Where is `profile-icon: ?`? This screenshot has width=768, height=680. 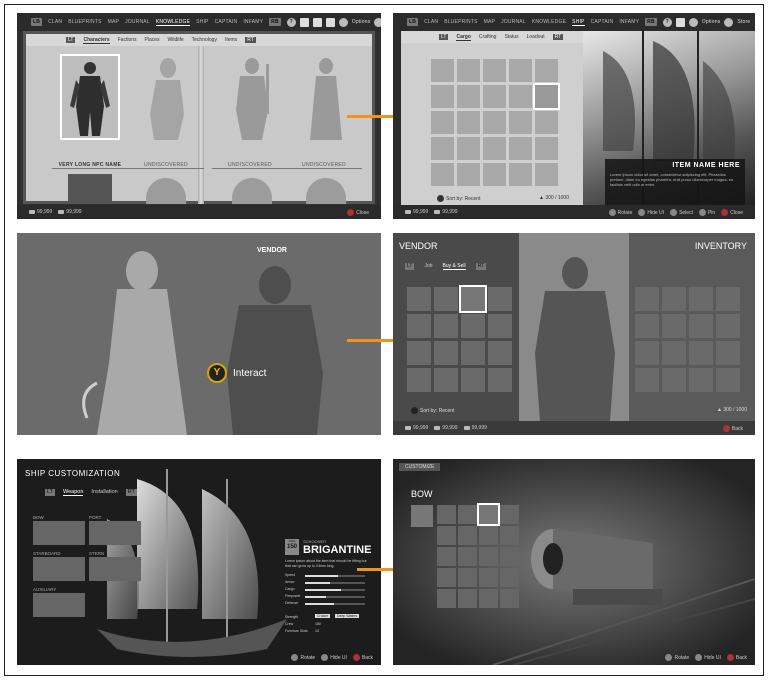
profile-icon: ? is located at coordinates (291, 22).